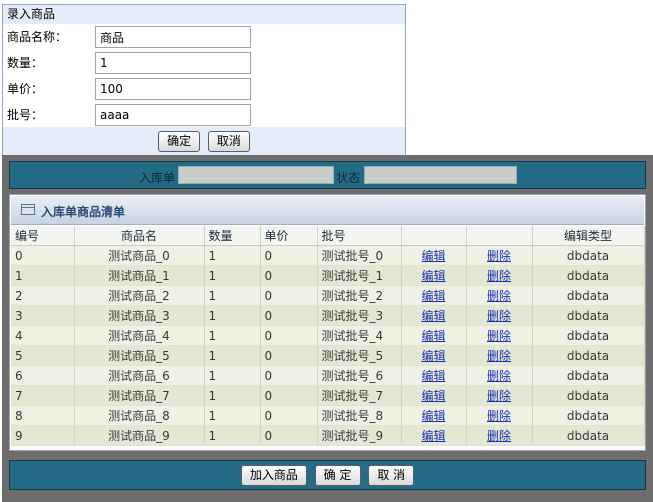  I want to click on form-confirm-button: 确定, so click(179, 141).